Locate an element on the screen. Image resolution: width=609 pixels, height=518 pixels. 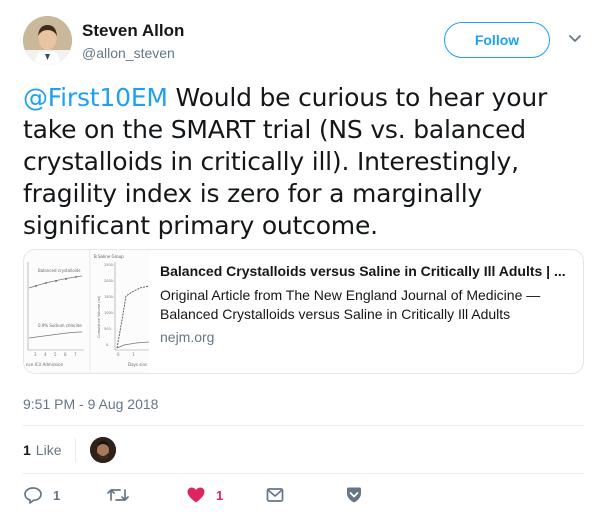
follow-button: Follow is located at coordinates (497, 40).